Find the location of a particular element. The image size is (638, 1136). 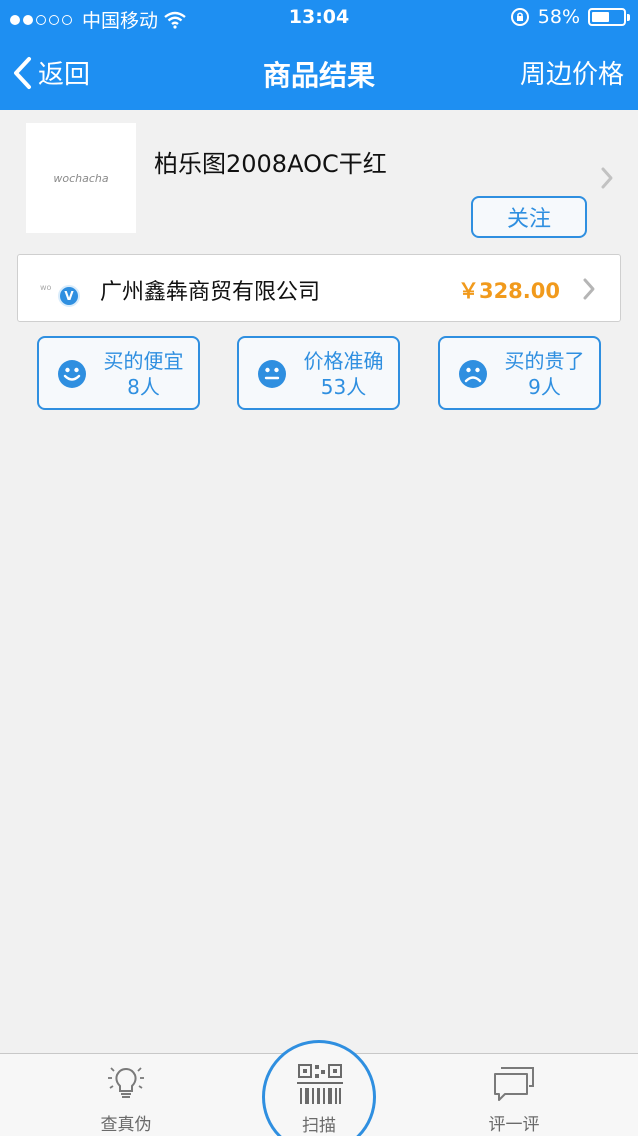

store-logo: wo V is located at coordinates (66, 290).